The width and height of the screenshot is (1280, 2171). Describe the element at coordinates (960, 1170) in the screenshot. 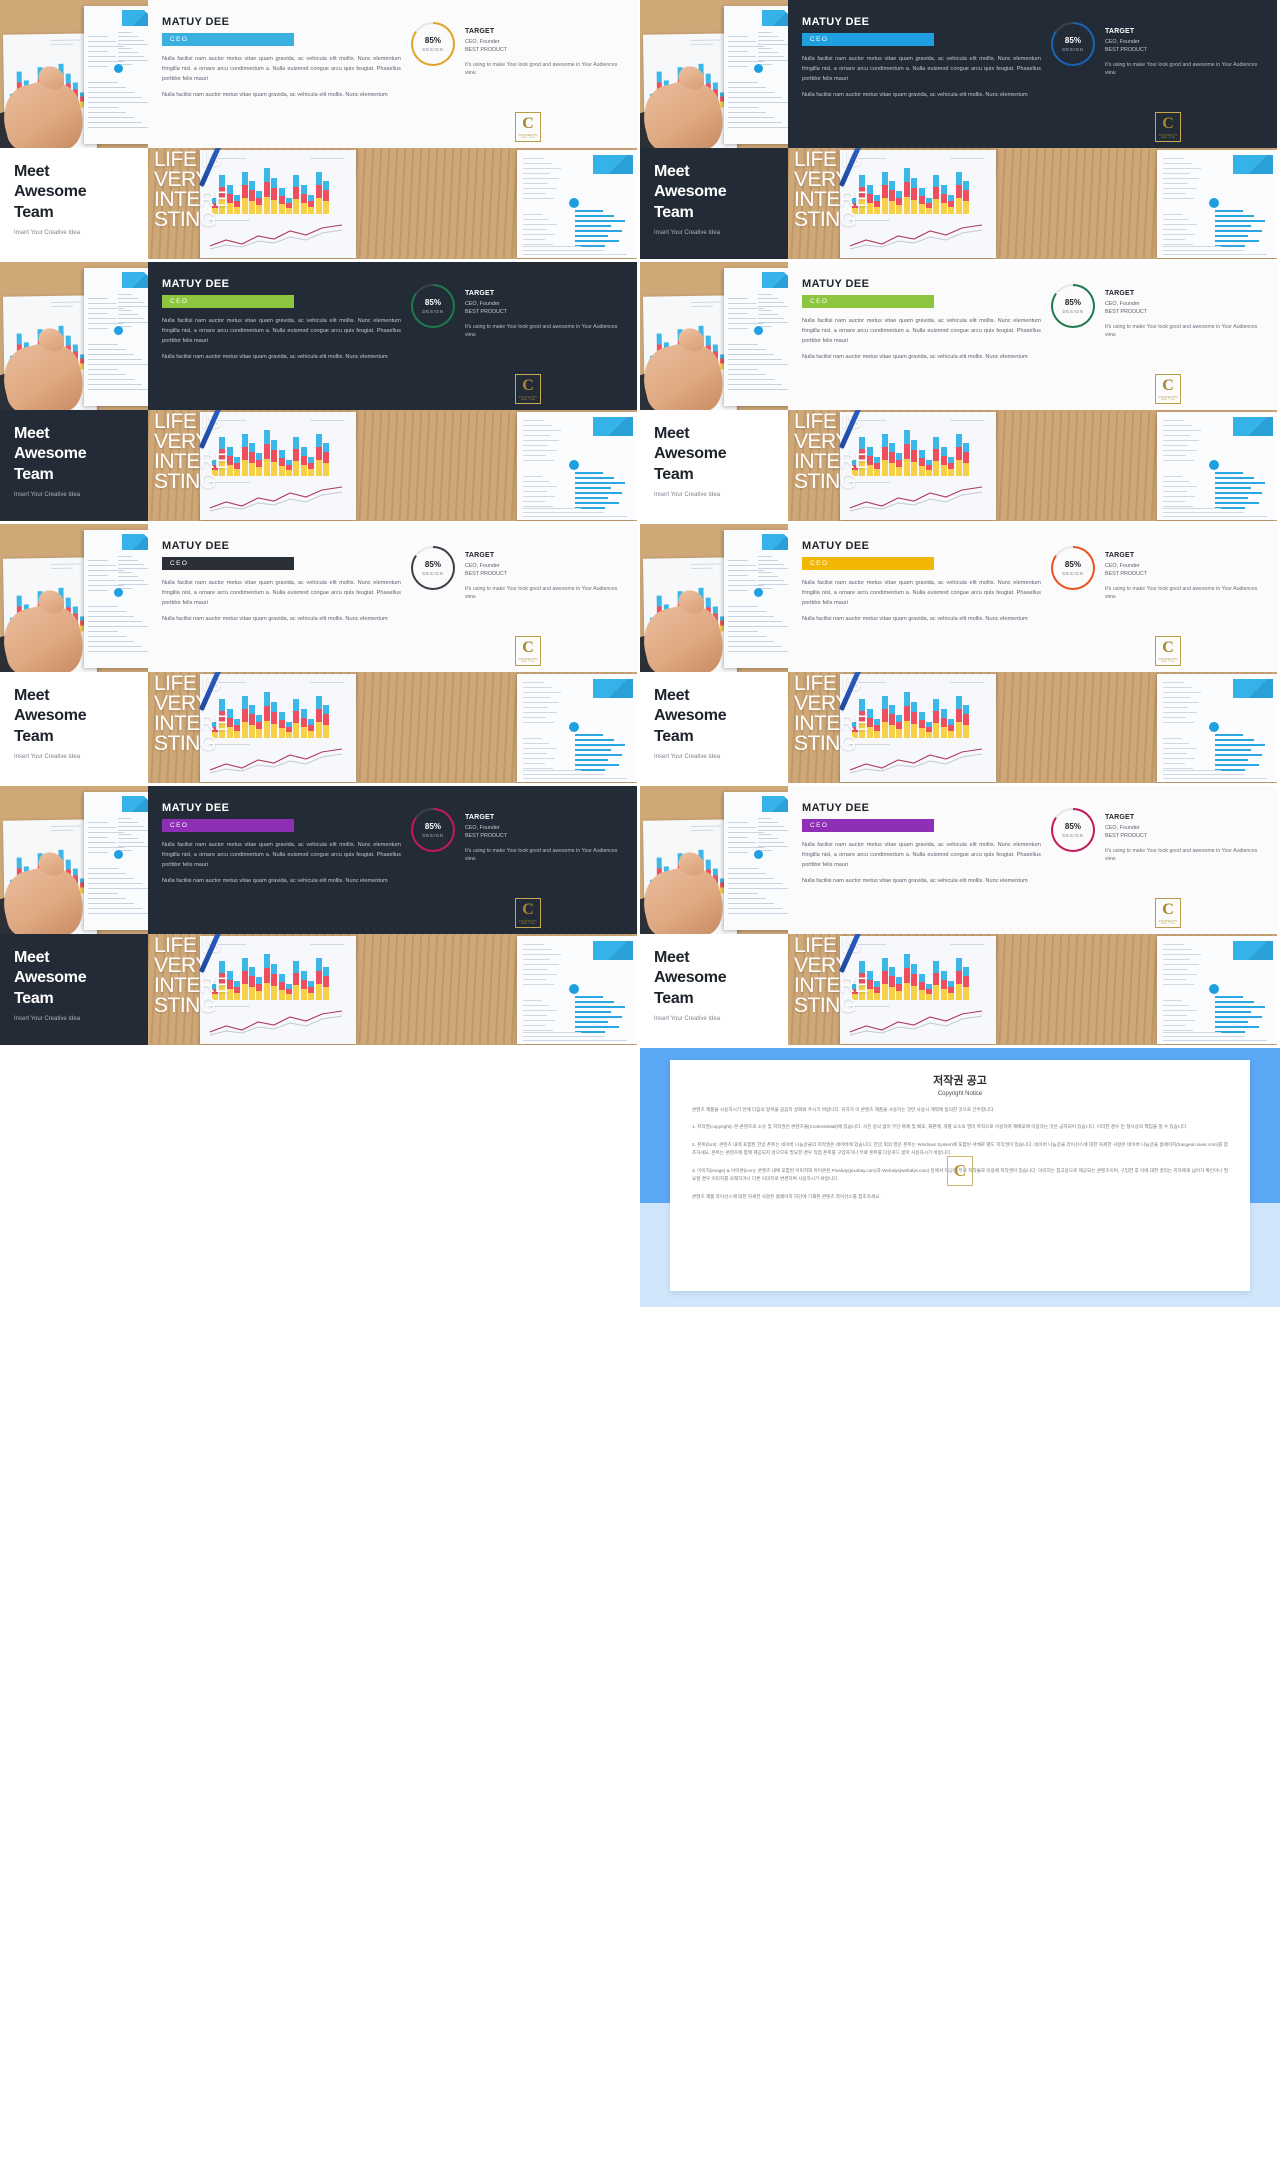

I see `watermark-logo: C` at that location.